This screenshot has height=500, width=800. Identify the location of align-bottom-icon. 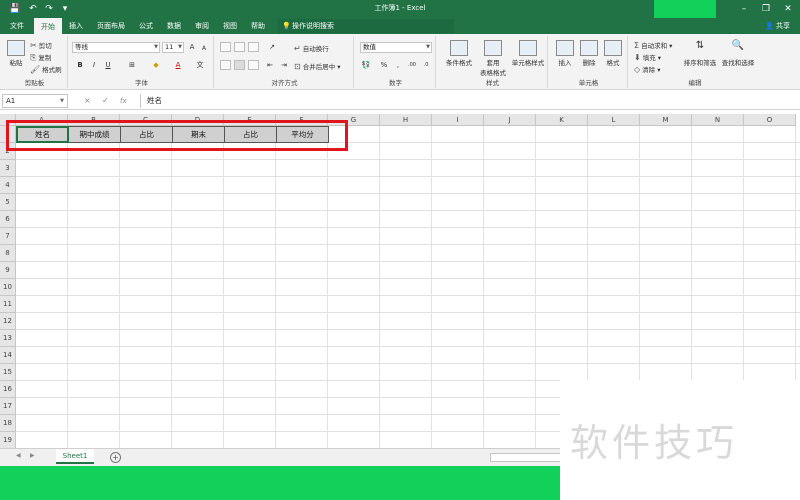
(253, 47).